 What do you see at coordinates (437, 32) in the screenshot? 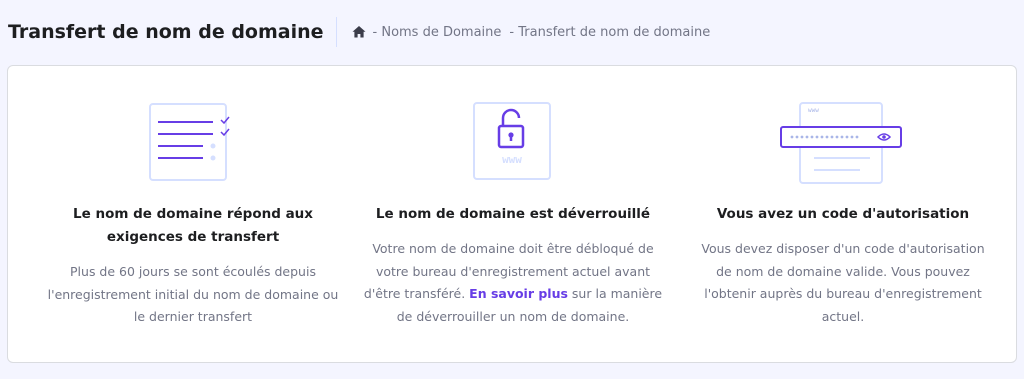
I see `breadcrumb-item-domains: - Noms de Domaine` at bounding box center [437, 32].